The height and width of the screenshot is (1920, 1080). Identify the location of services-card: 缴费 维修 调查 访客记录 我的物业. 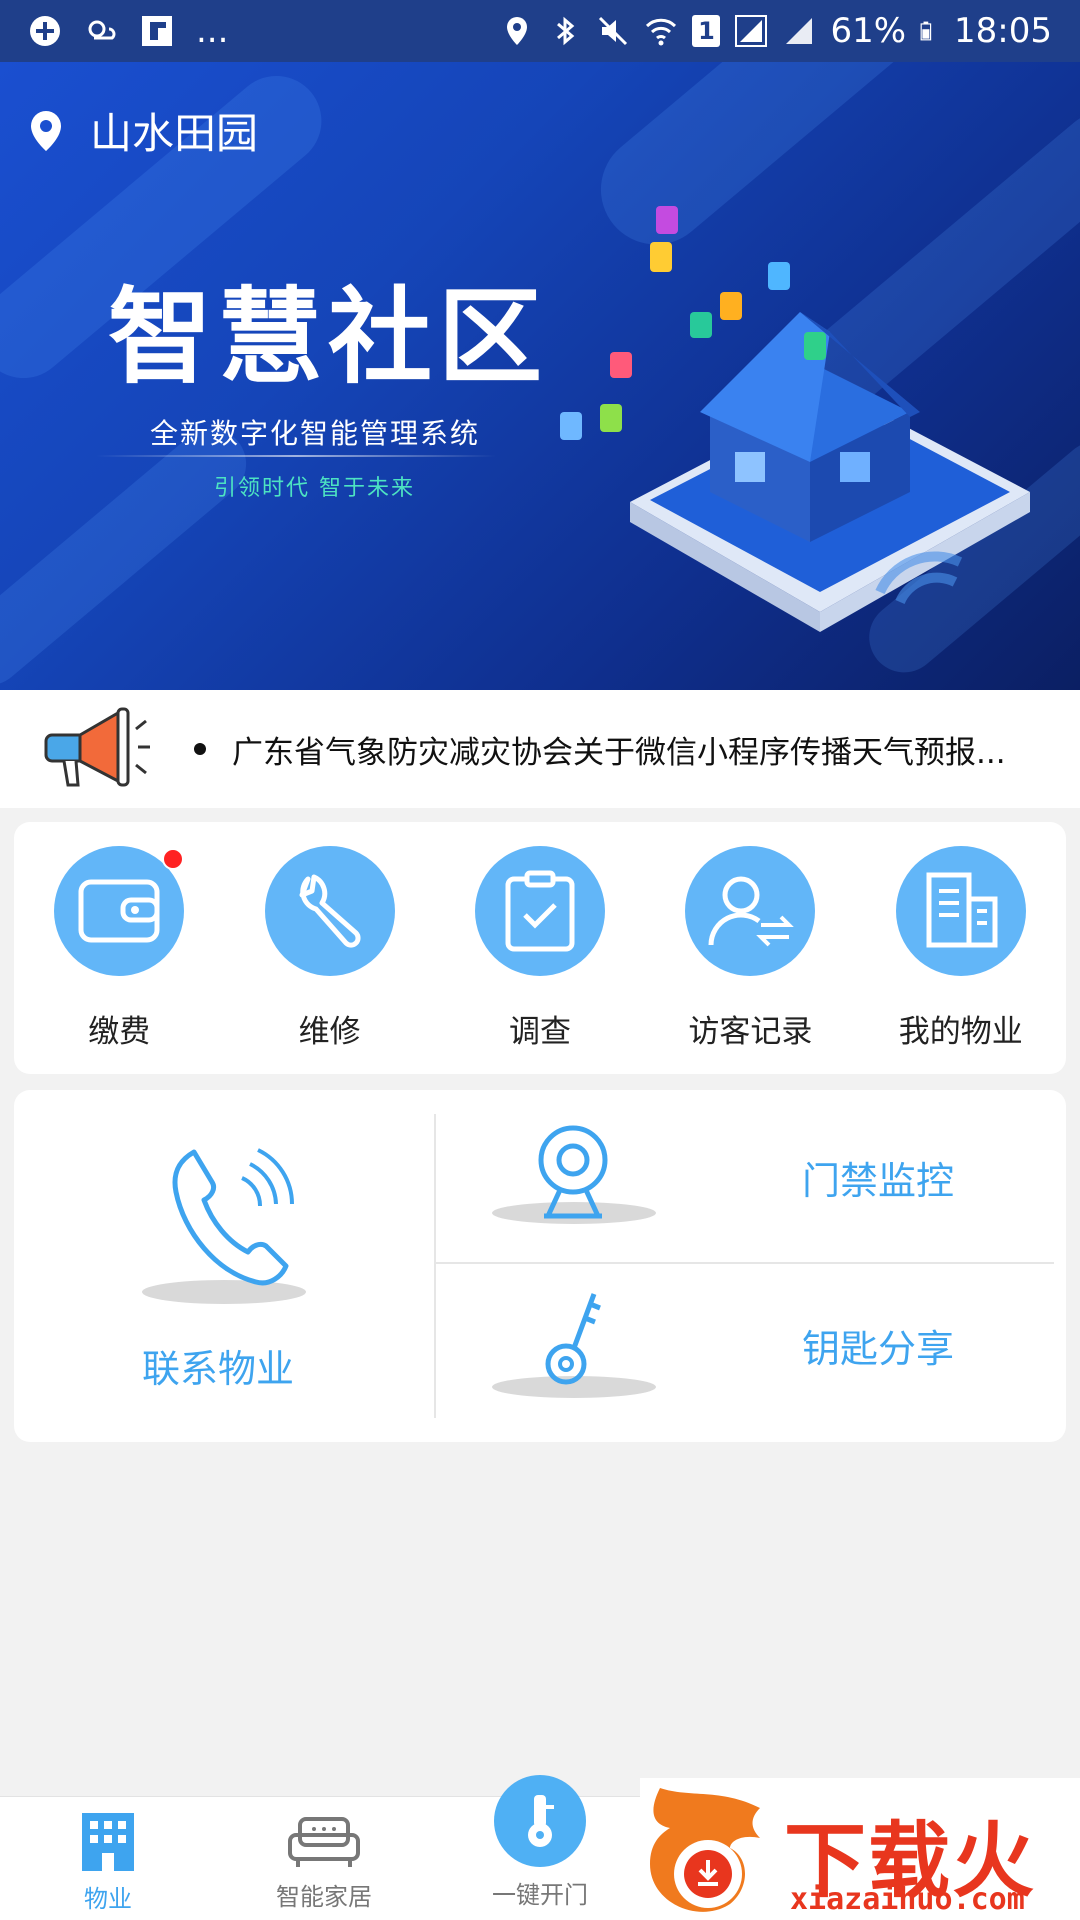
(540, 948).